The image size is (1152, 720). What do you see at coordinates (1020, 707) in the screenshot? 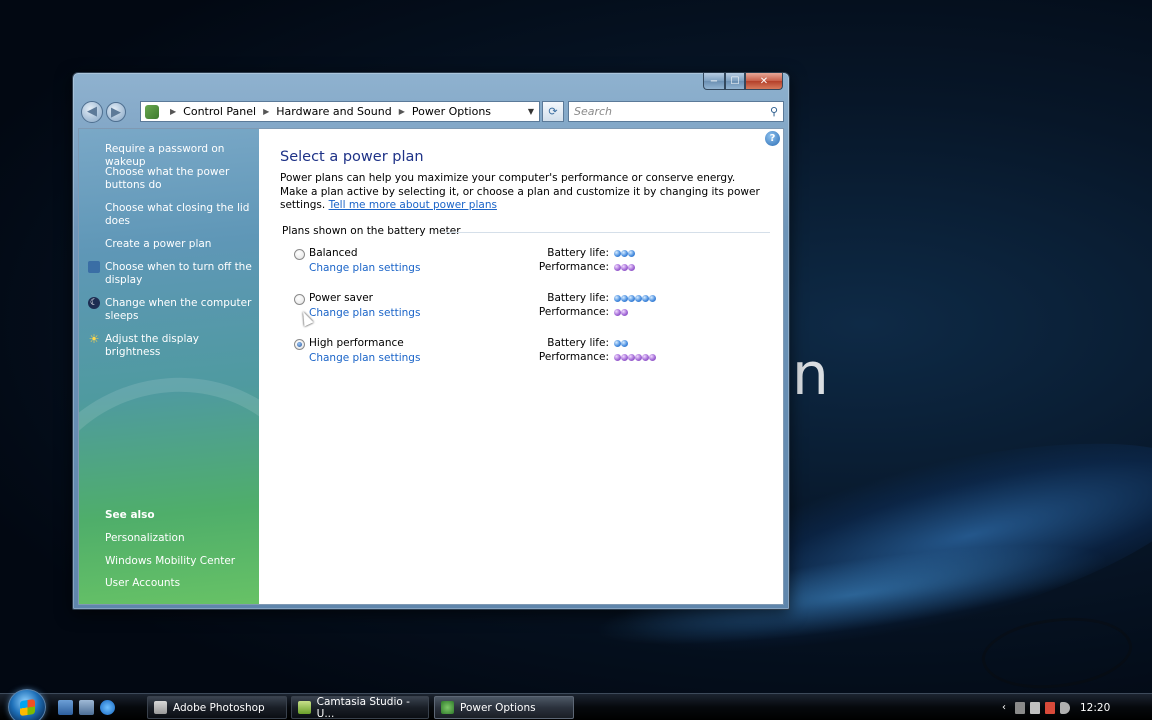
I see `tray-app-icon` at bounding box center [1020, 707].